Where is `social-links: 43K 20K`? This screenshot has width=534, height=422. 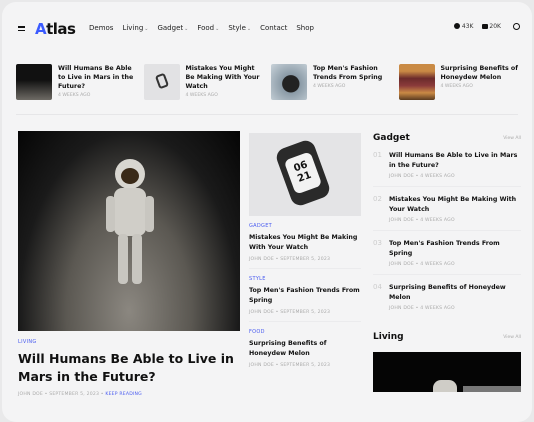 social-links: 43K 20K is located at coordinates (487, 26).